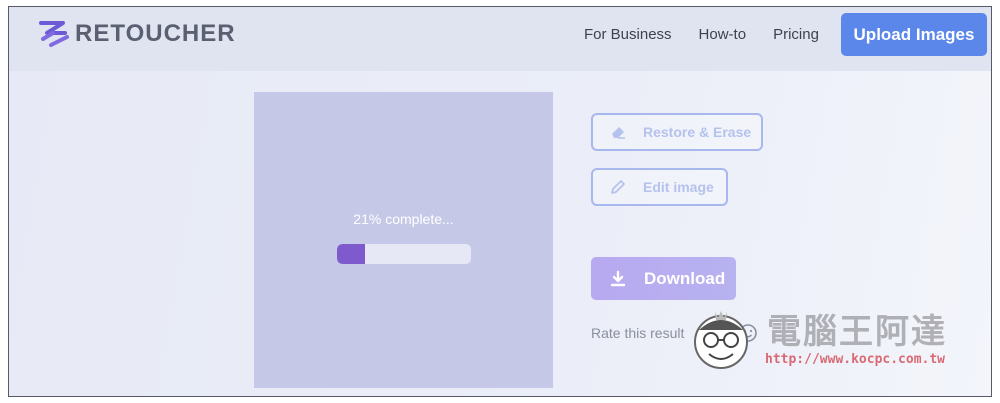 This screenshot has width=1000, height=403. I want to click on watermark-url: http://www.kocpc.com.tw, so click(855, 359).